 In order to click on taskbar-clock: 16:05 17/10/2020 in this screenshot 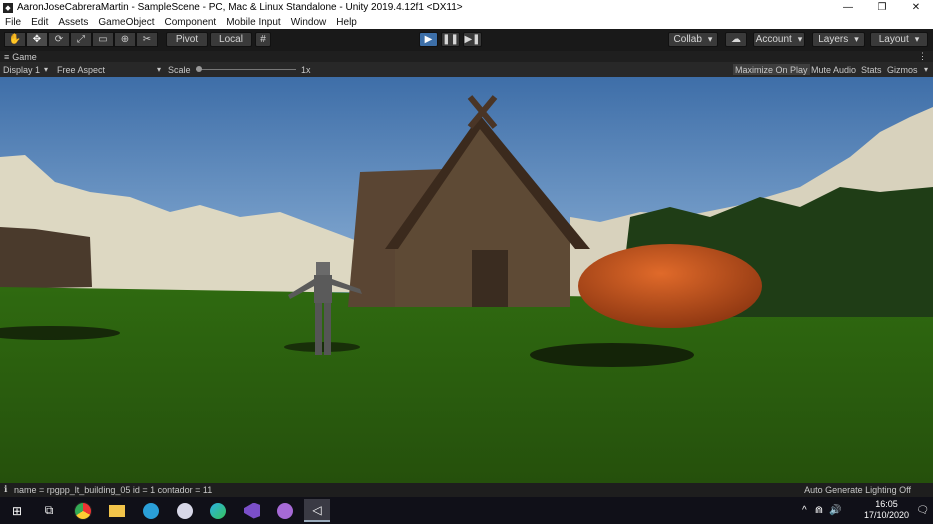, I will do `click(886, 510)`.